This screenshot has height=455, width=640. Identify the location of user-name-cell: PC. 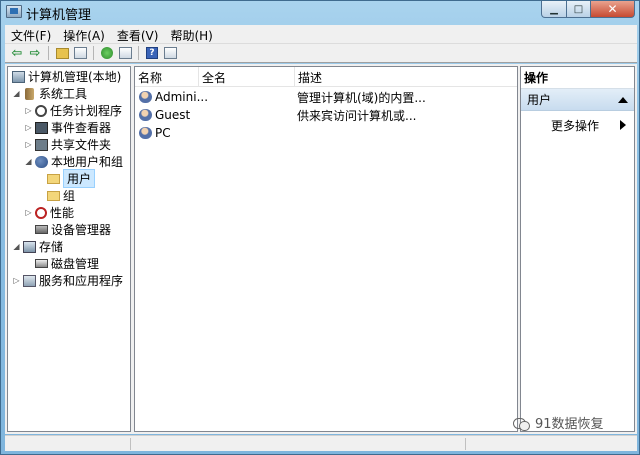
(215, 133).